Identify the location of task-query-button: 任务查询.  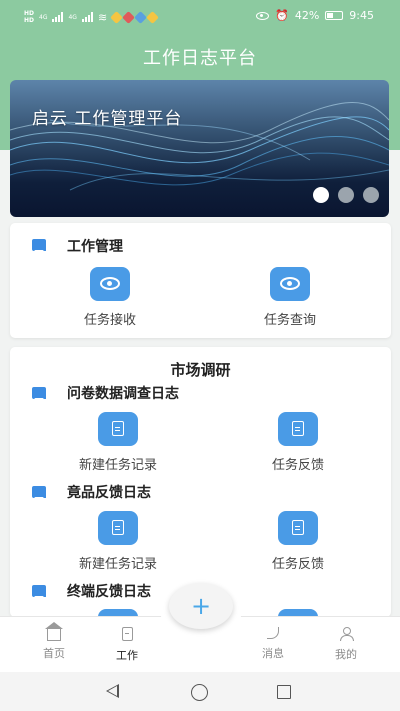
(290, 297).